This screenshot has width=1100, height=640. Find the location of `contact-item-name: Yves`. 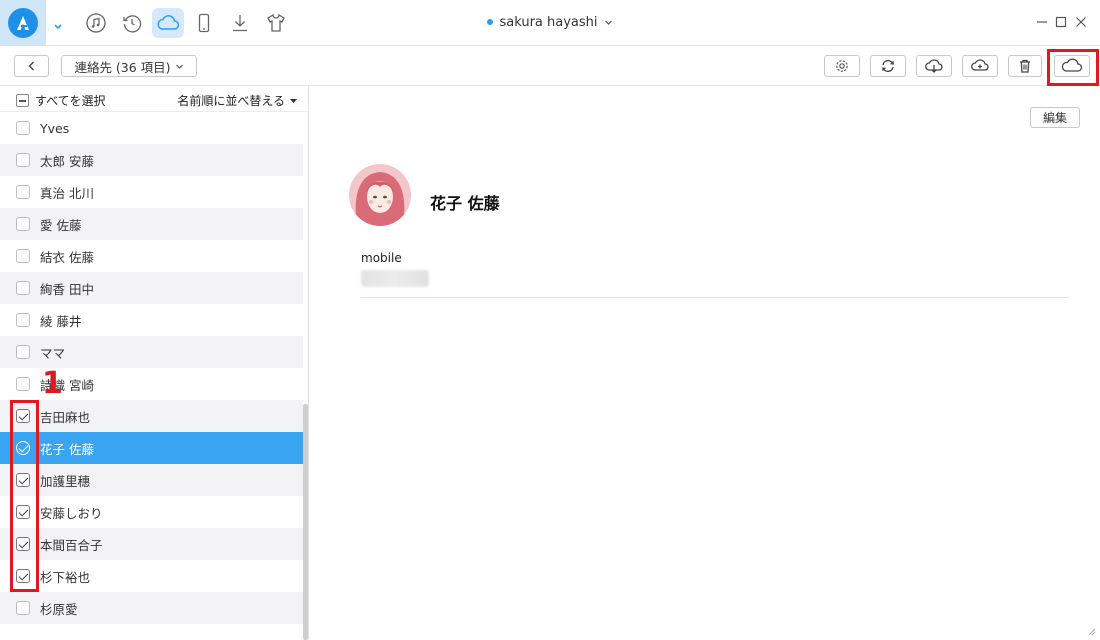

contact-item-name: Yves is located at coordinates (55, 128).